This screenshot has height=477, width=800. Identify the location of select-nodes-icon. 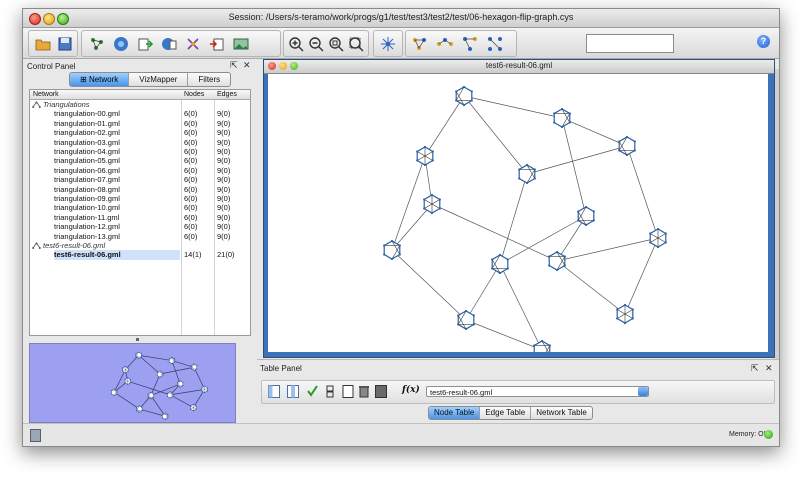
(495, 44).